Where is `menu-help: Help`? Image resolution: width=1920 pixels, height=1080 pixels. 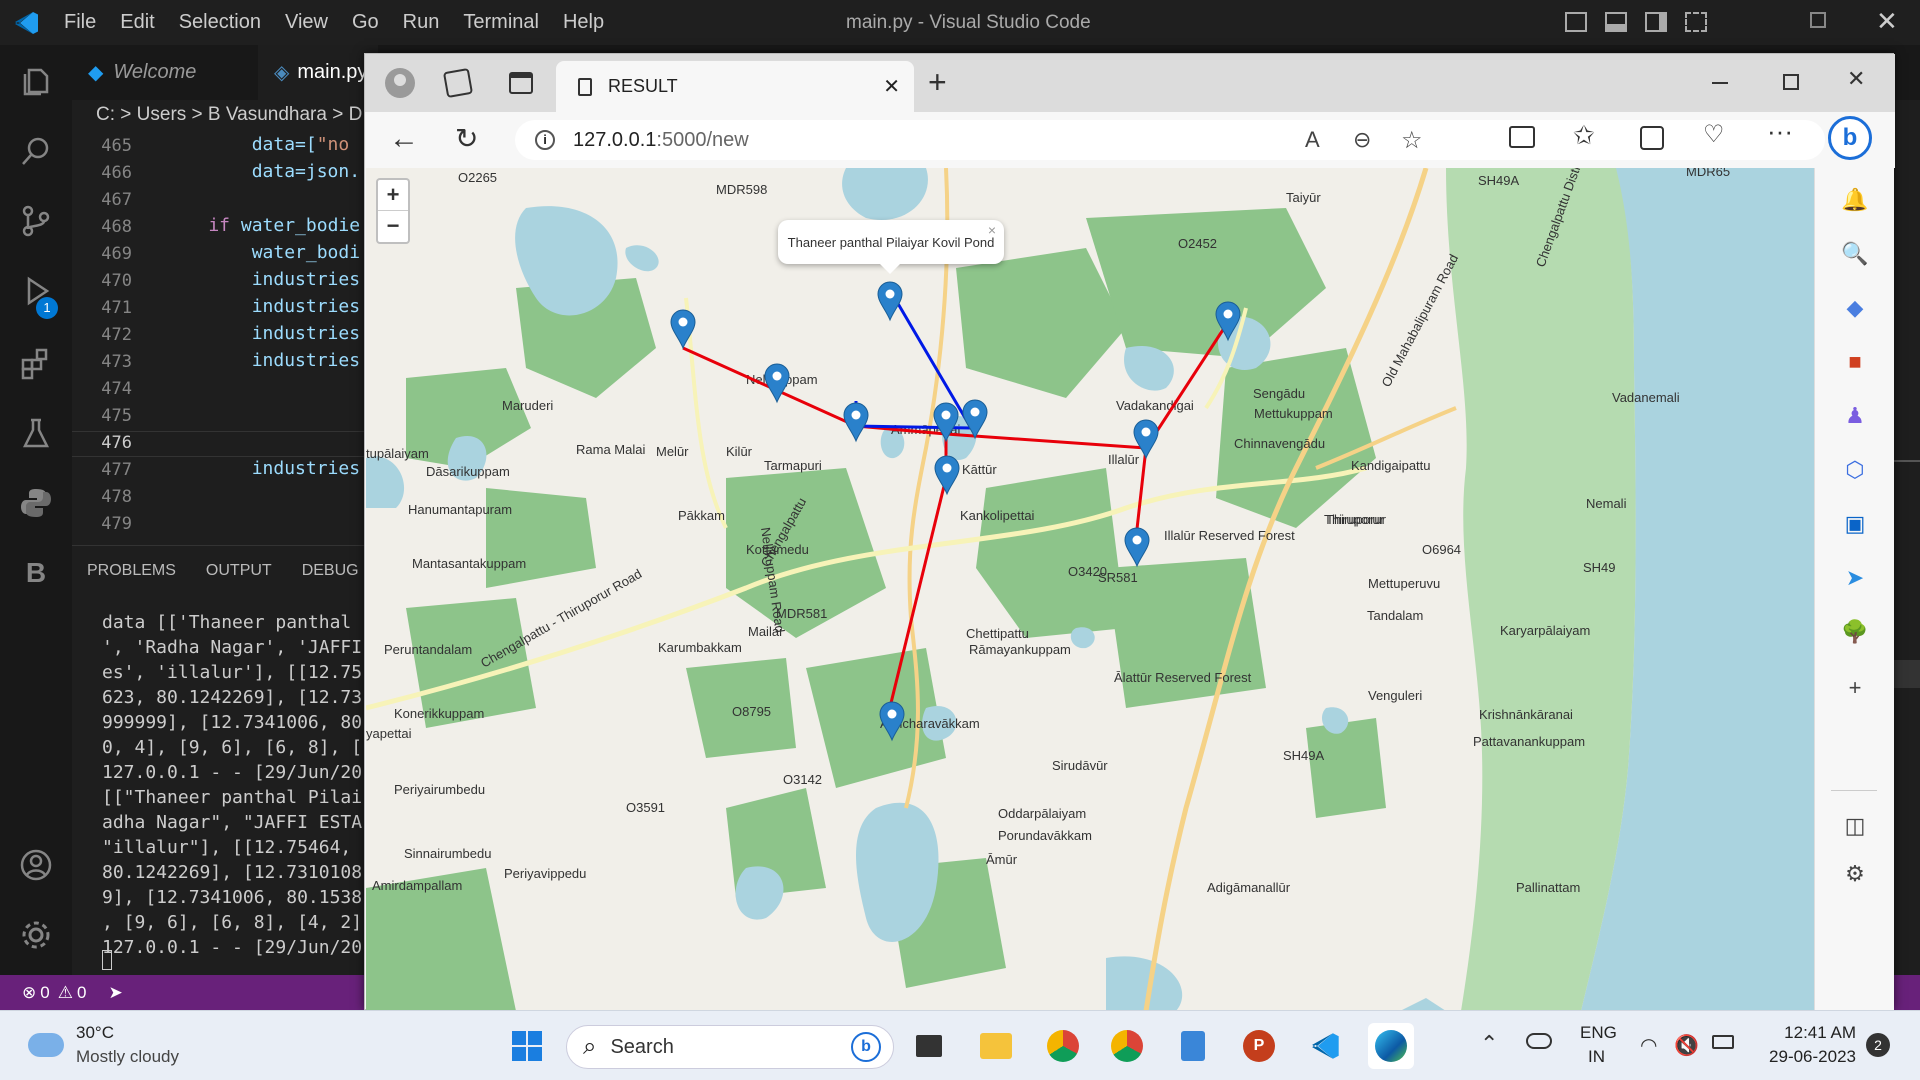 menu-help: Help is located at coordinates (583, 22).